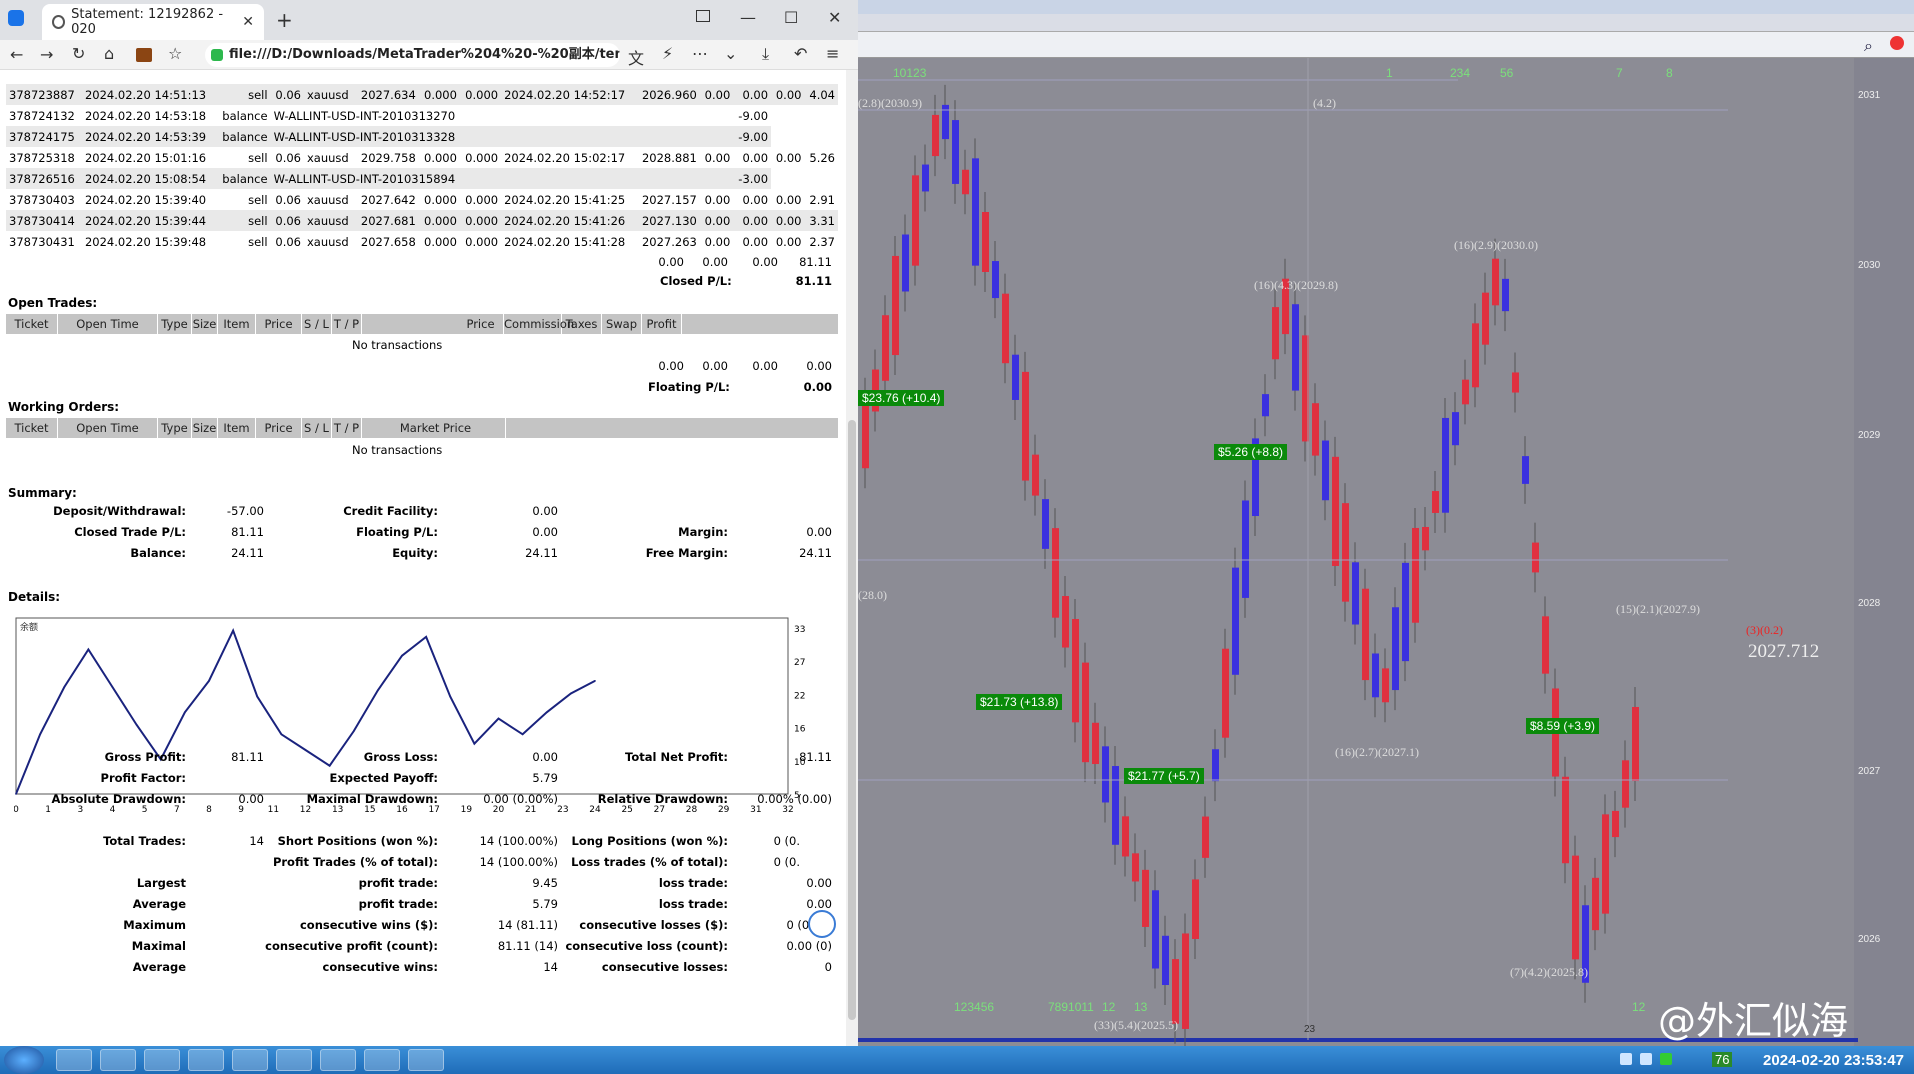 The image size is (1914, 1074). Describe the element at coordinates (669, 157) in the screenshot. I see `cell-close-price: 2028.881` at that location.